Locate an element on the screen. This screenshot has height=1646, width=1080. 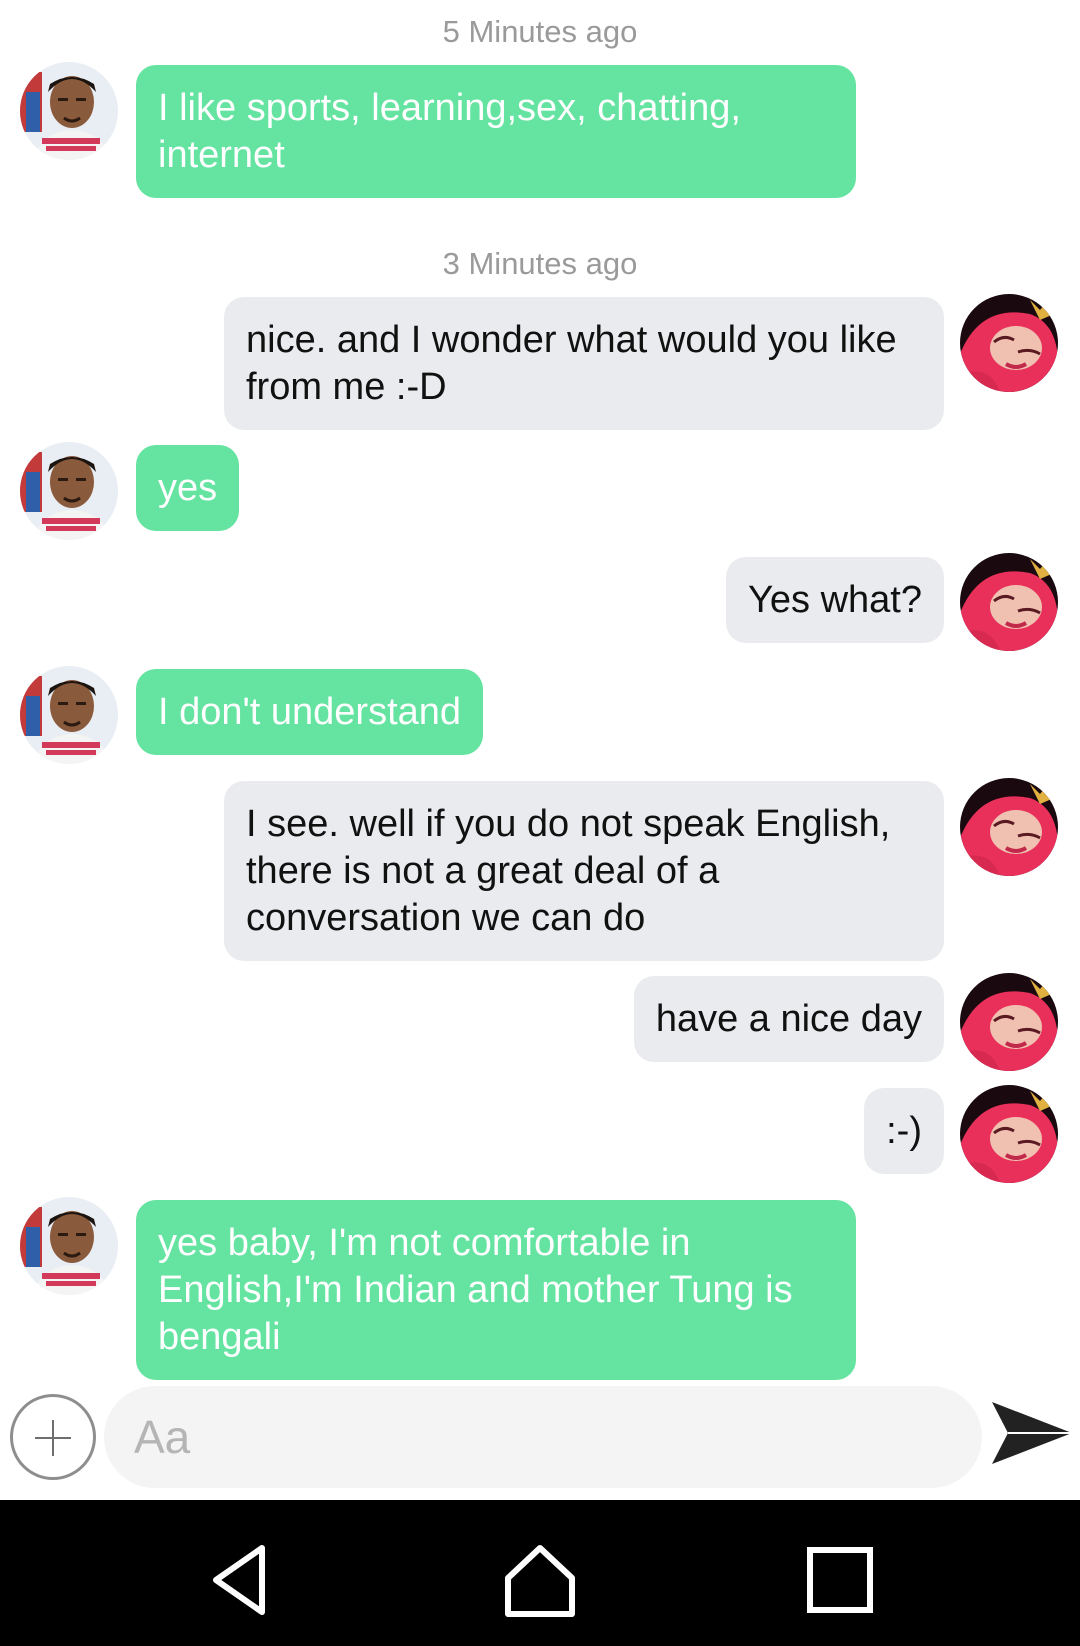
home-icon is located at coordinates (540, 1581).